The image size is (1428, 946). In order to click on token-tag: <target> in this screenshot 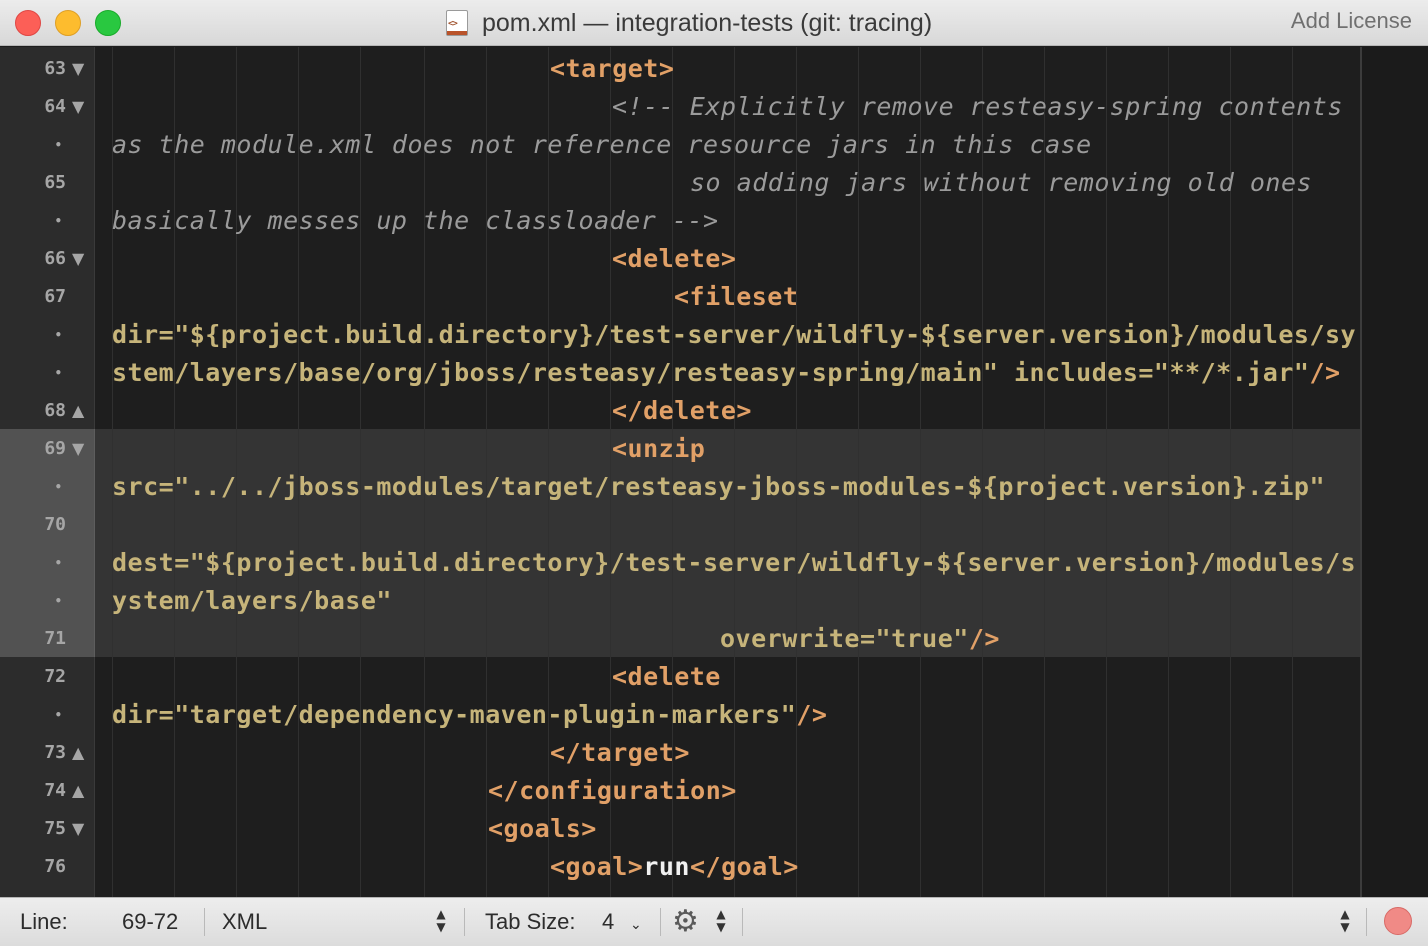, I will do `click(612, 68)`.